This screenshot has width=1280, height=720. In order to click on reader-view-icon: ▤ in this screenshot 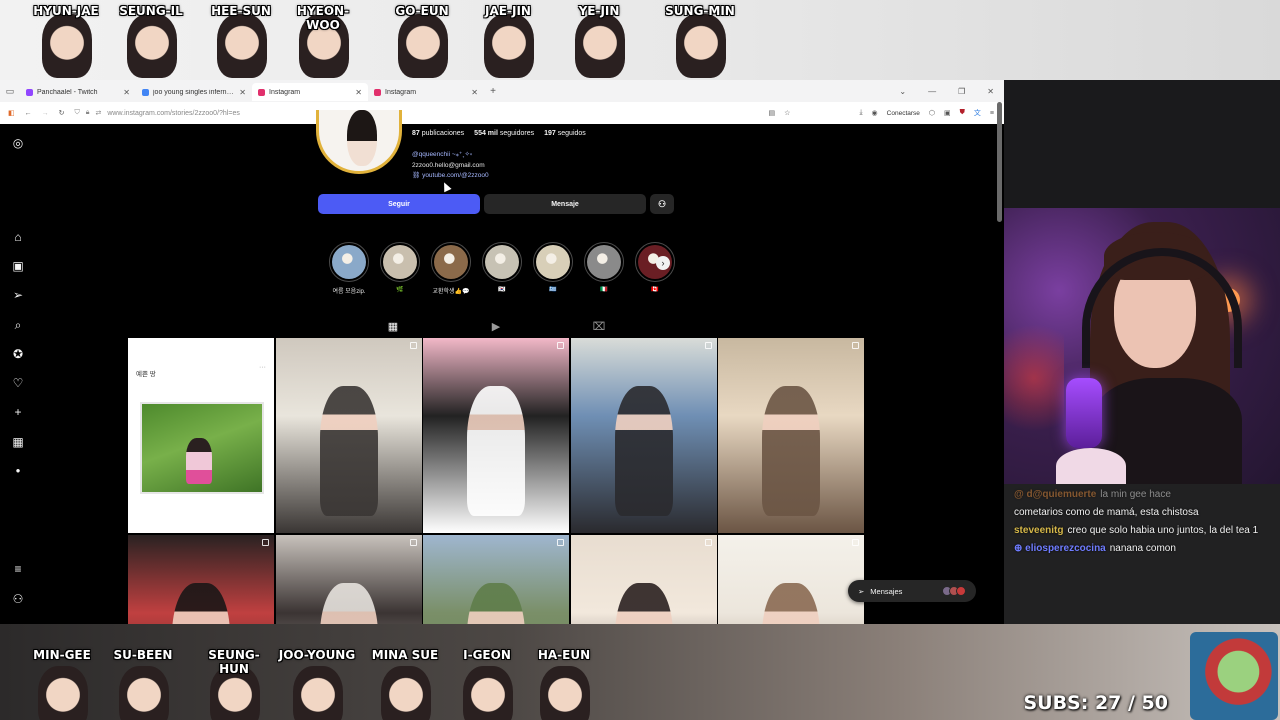, I will do `click(772, 113)`.